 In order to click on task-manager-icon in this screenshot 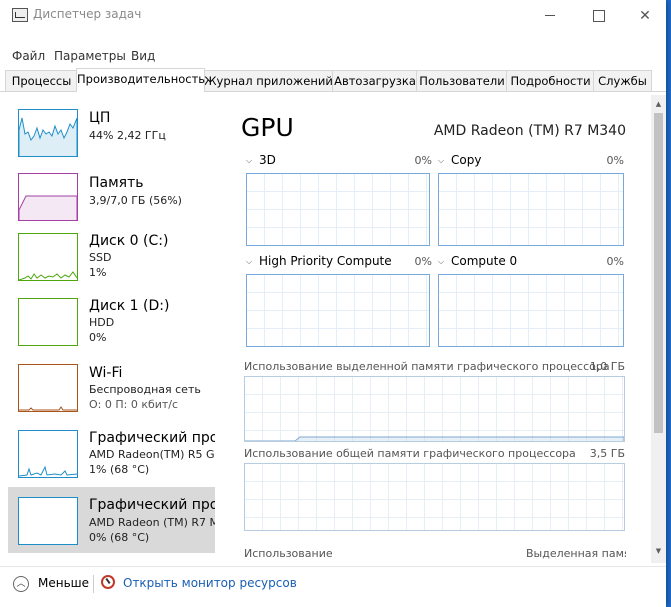, I will do `click(20, 15)`.